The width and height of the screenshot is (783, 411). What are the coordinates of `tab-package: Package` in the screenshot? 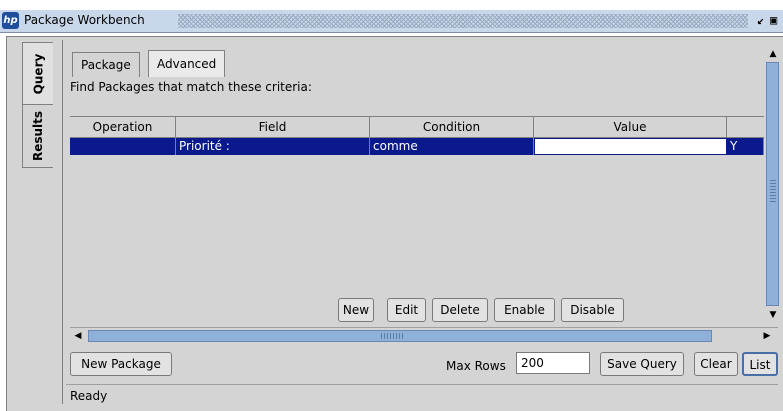 It's located at (106, 64).